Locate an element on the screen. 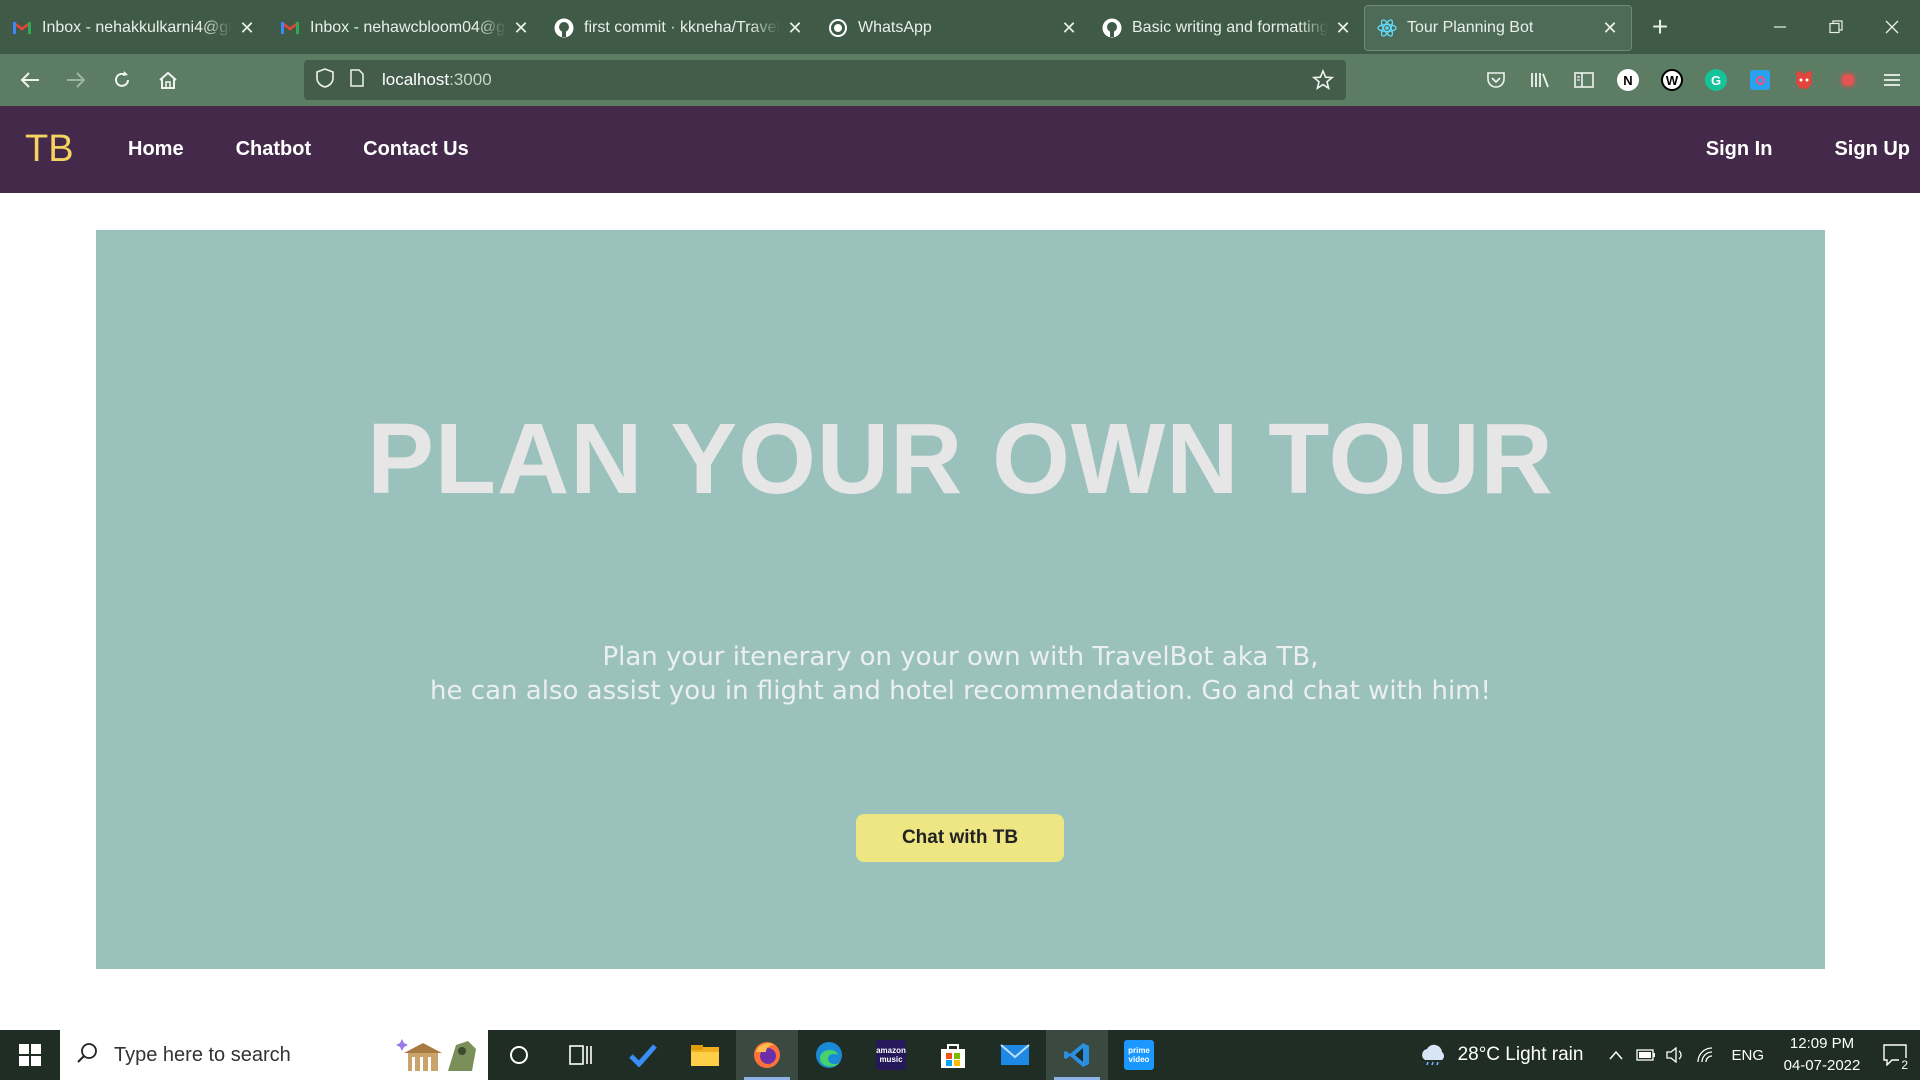 Image resolution: width=1920 pixels, height=1080 pixels. url-host: localhost is located at coordinates (416, 79).